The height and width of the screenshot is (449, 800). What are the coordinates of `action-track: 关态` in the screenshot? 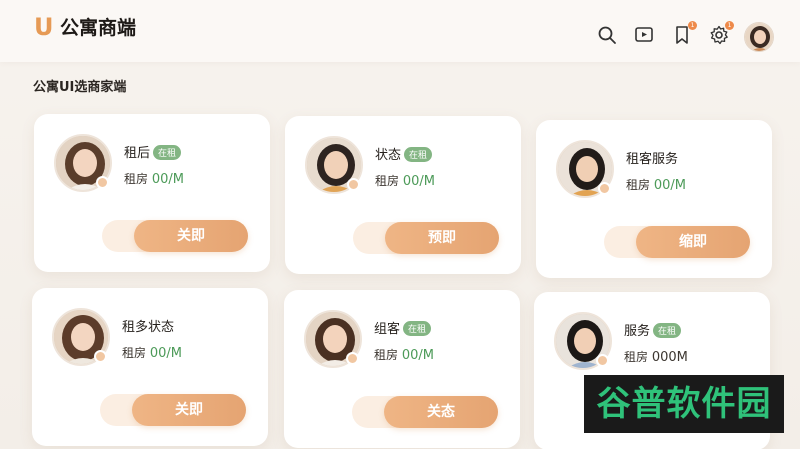 It's located at (425, 412).